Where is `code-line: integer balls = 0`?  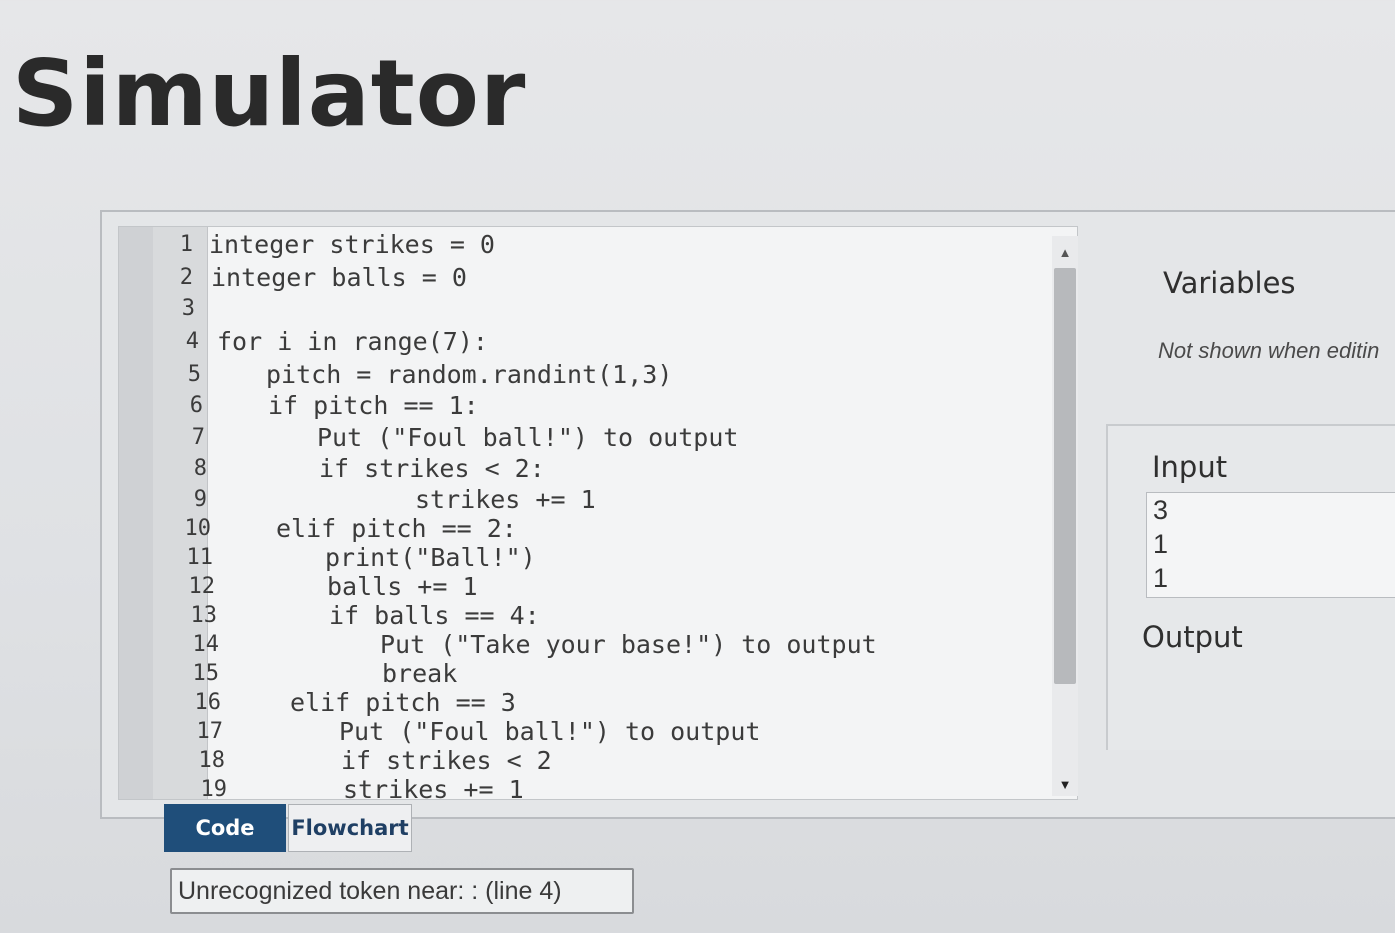 code-line: integer balls = 0 is located at coordinates (339, 278).